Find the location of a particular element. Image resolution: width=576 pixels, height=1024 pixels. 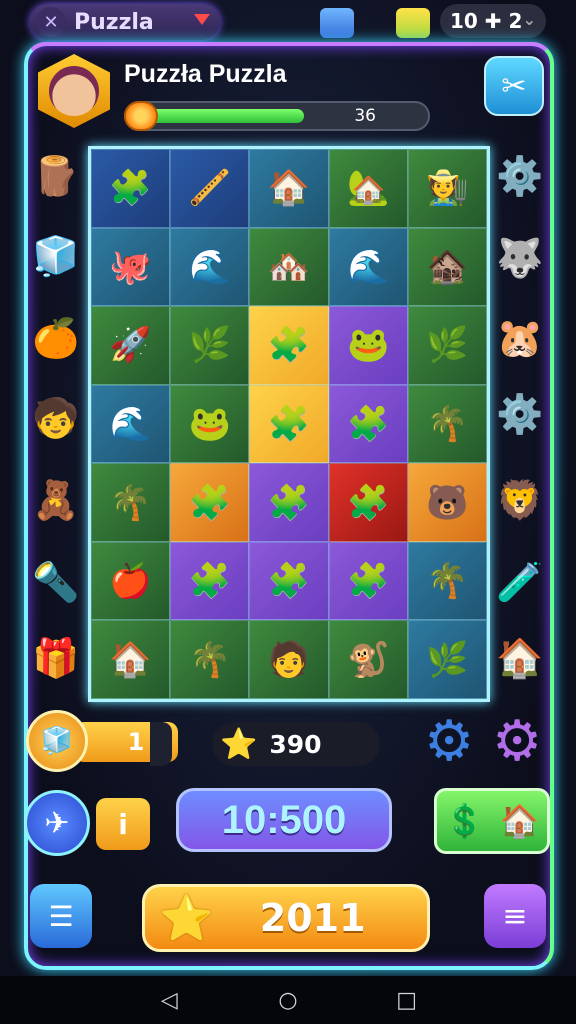

left-item-icon: 🪵 is located at coordinates (56, 176).